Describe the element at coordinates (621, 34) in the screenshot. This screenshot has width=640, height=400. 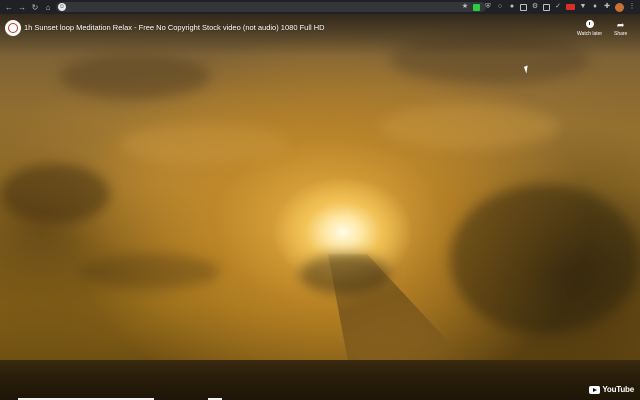
I see `share-label: Share` at that location.